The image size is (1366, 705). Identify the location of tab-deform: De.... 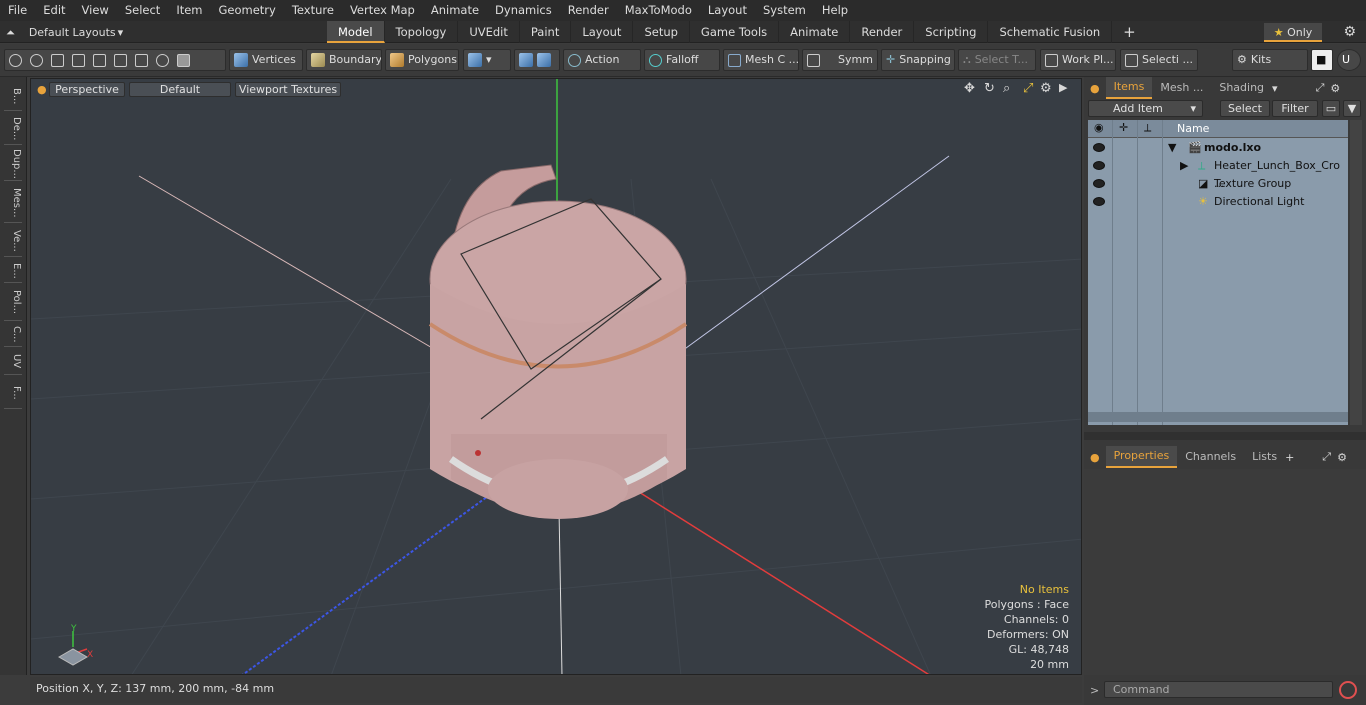
(13, 129).